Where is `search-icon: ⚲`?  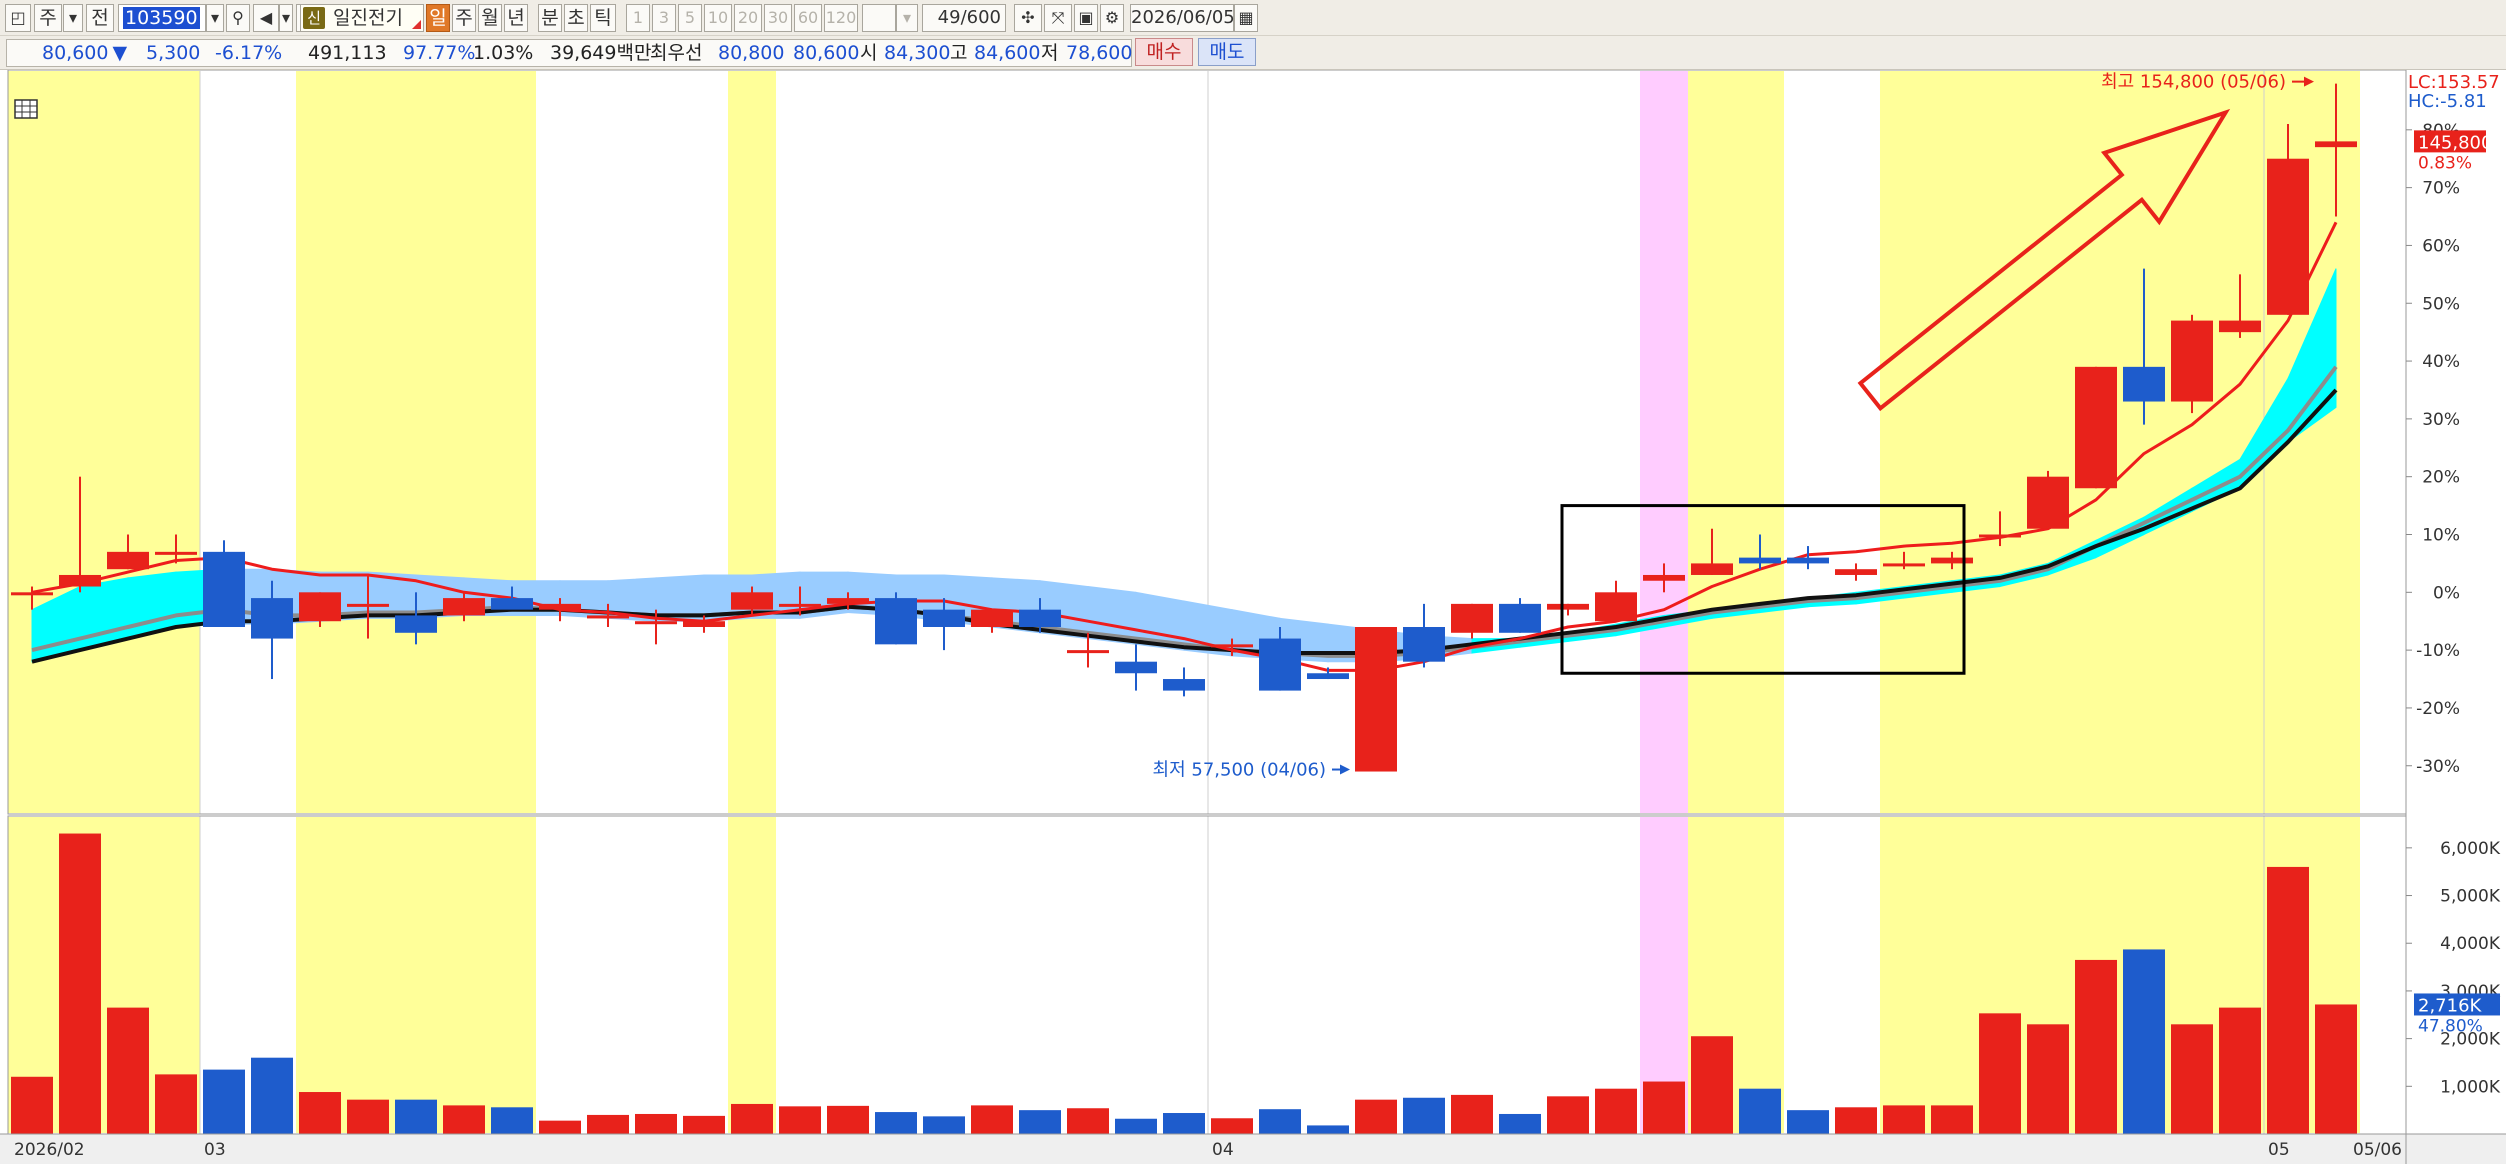
search-icon: ⚲ is located at coordinates (238, 18).